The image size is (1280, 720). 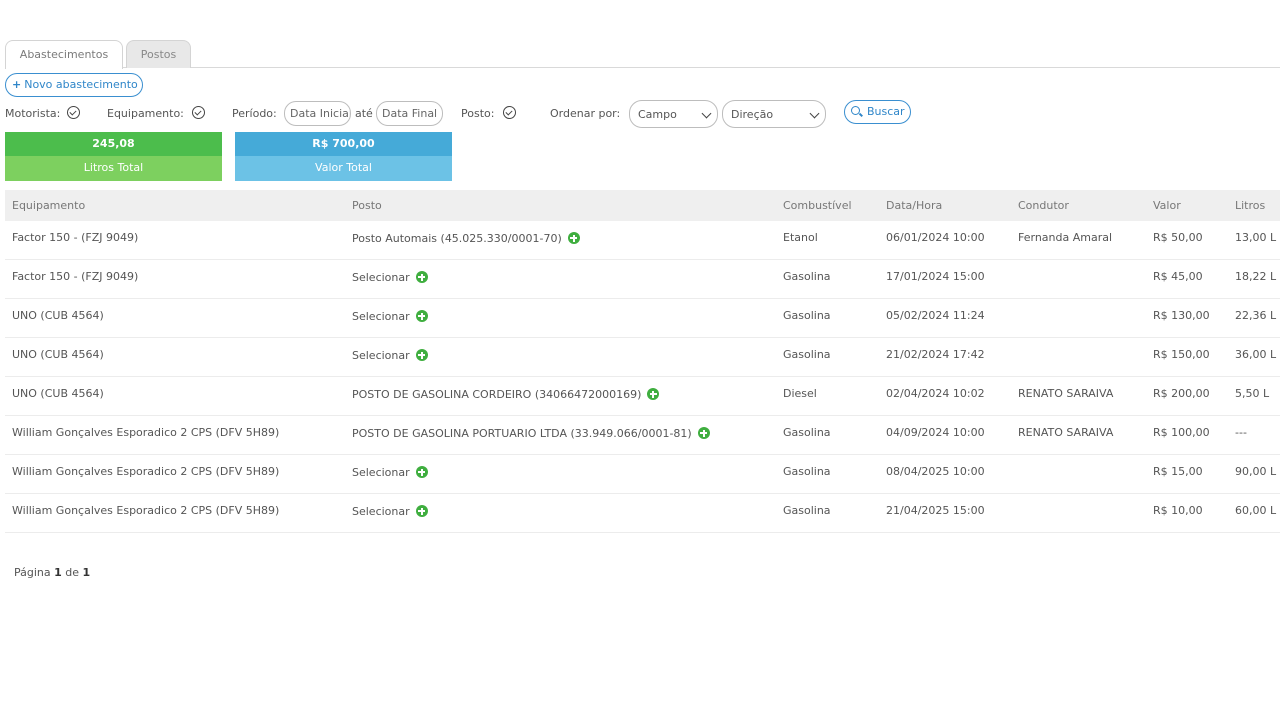 What do you see at coordinates (935, 276) in the screenshot?
I see `cell-data-hora-text: 17/01/2024 15:00` at bounding box center [935, 276].